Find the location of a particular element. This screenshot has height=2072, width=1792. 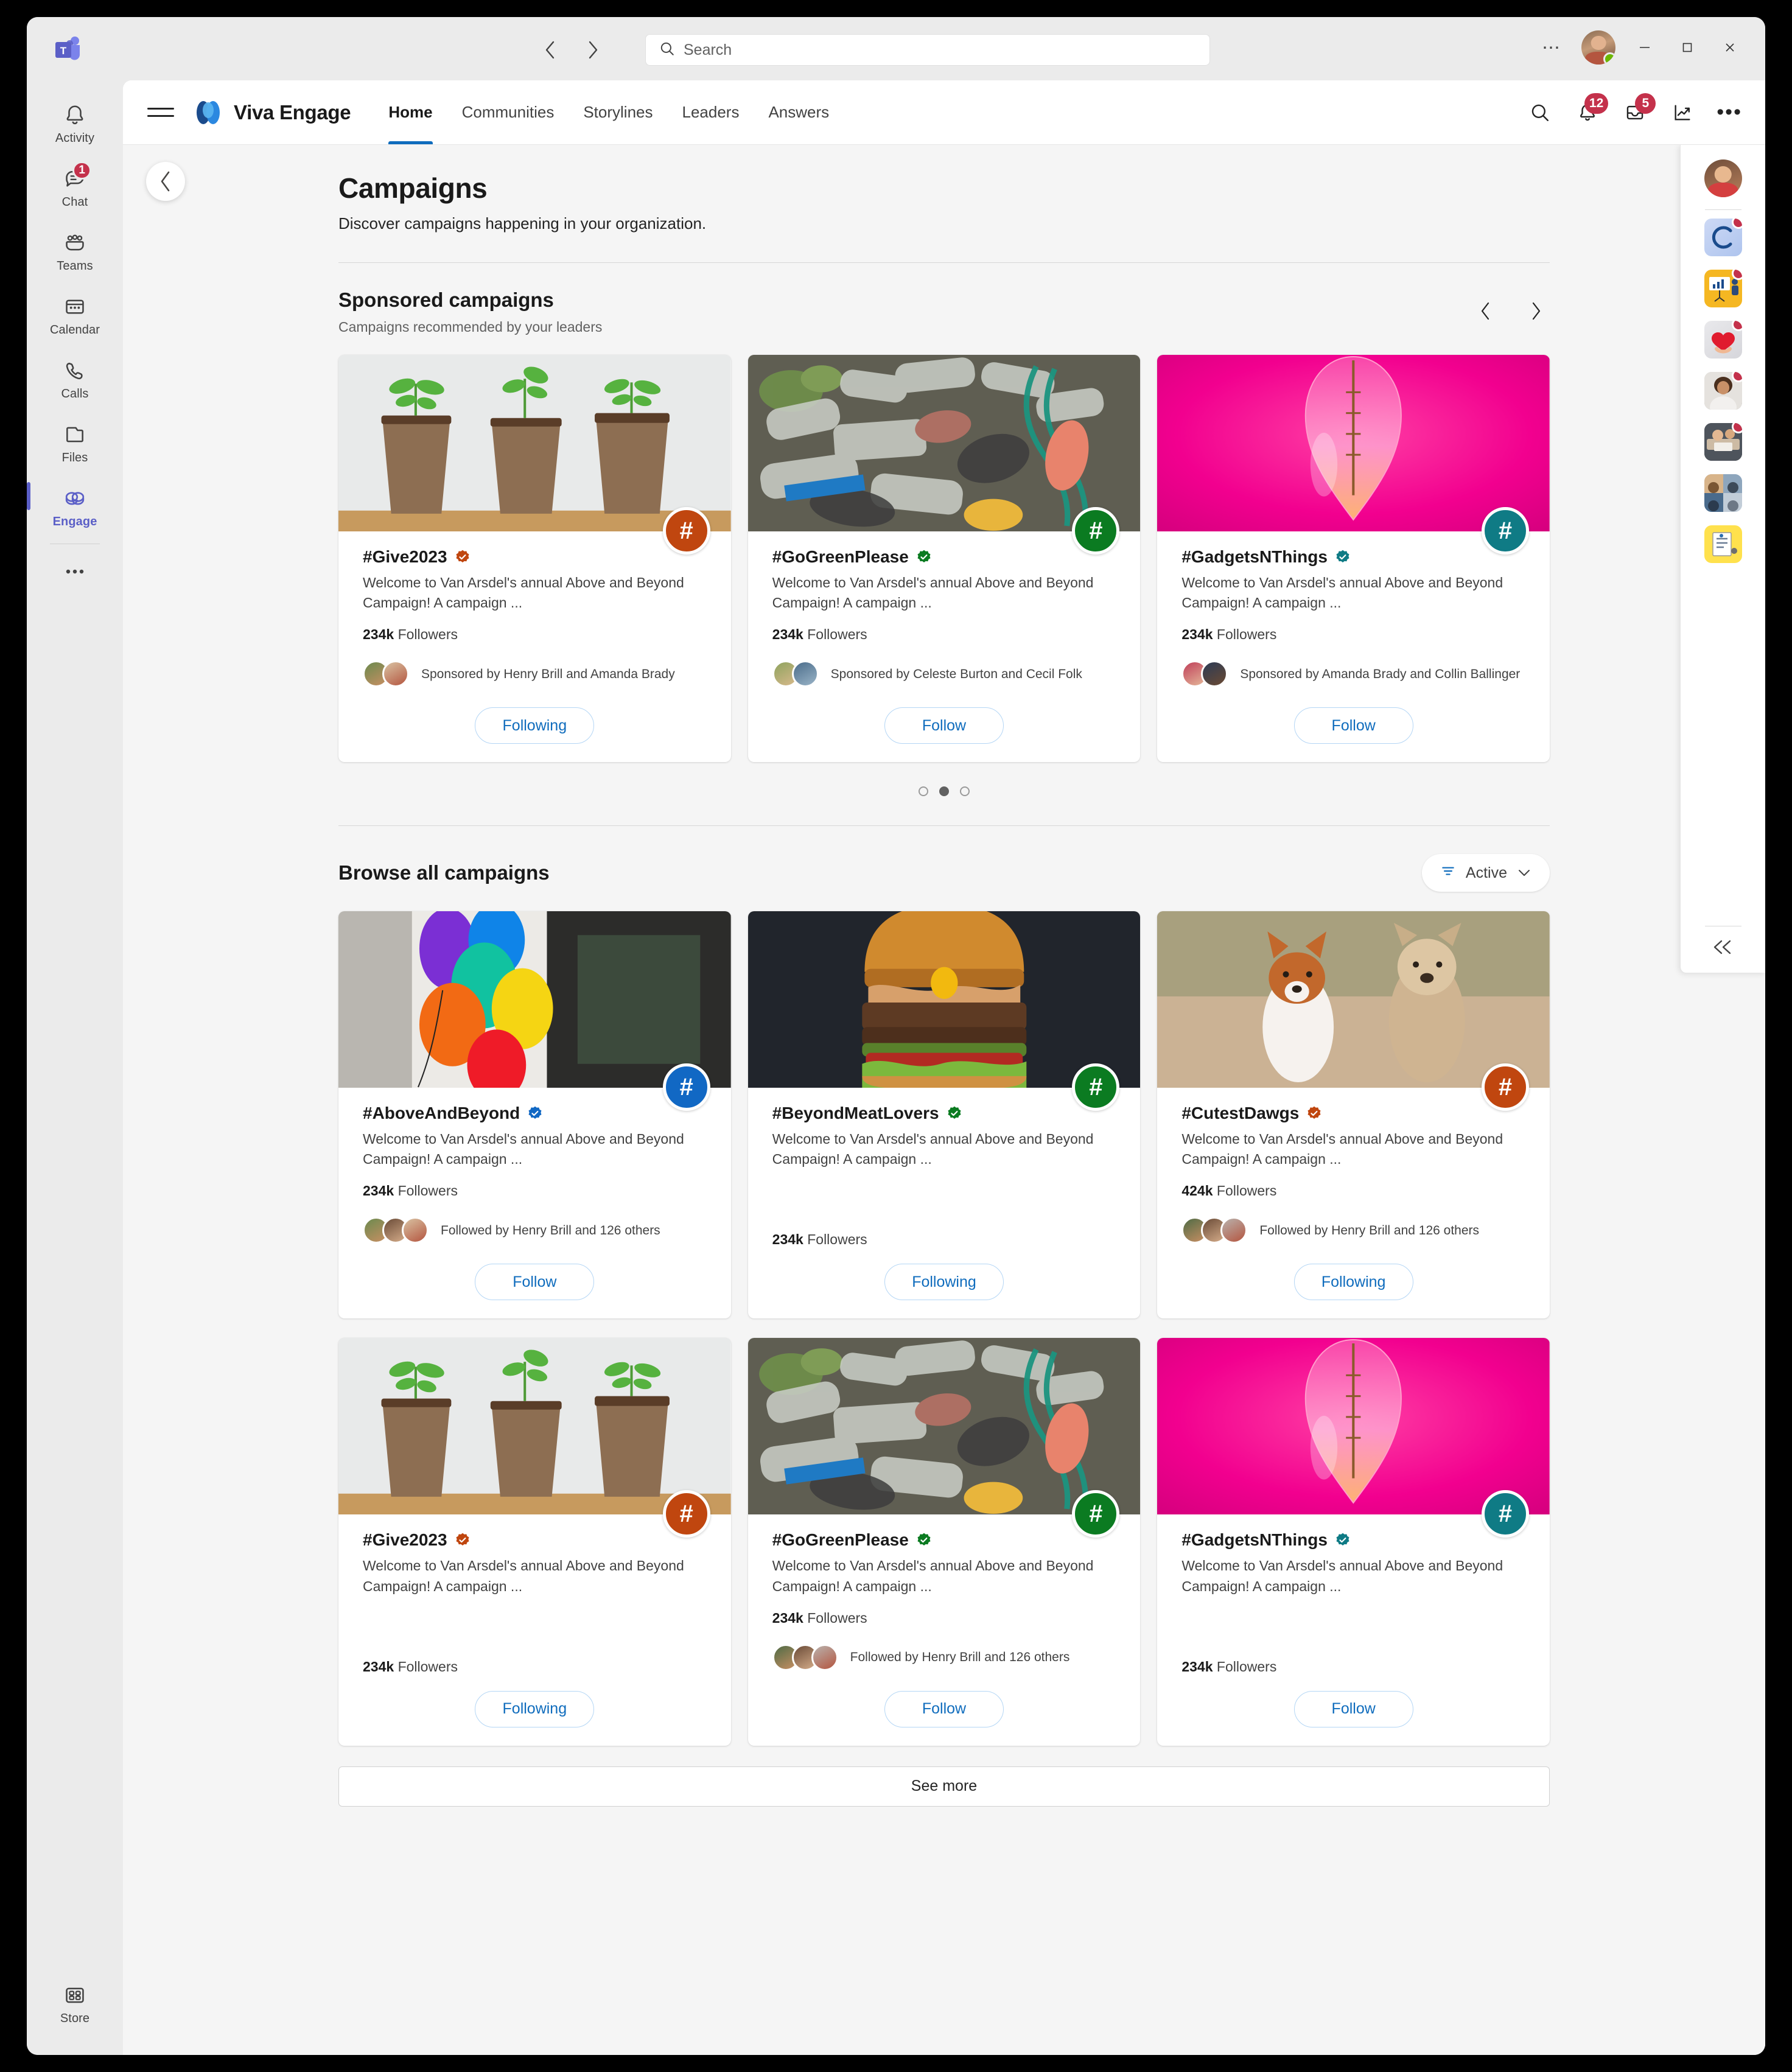

back-nav-button is located at coordinates (550, 50).